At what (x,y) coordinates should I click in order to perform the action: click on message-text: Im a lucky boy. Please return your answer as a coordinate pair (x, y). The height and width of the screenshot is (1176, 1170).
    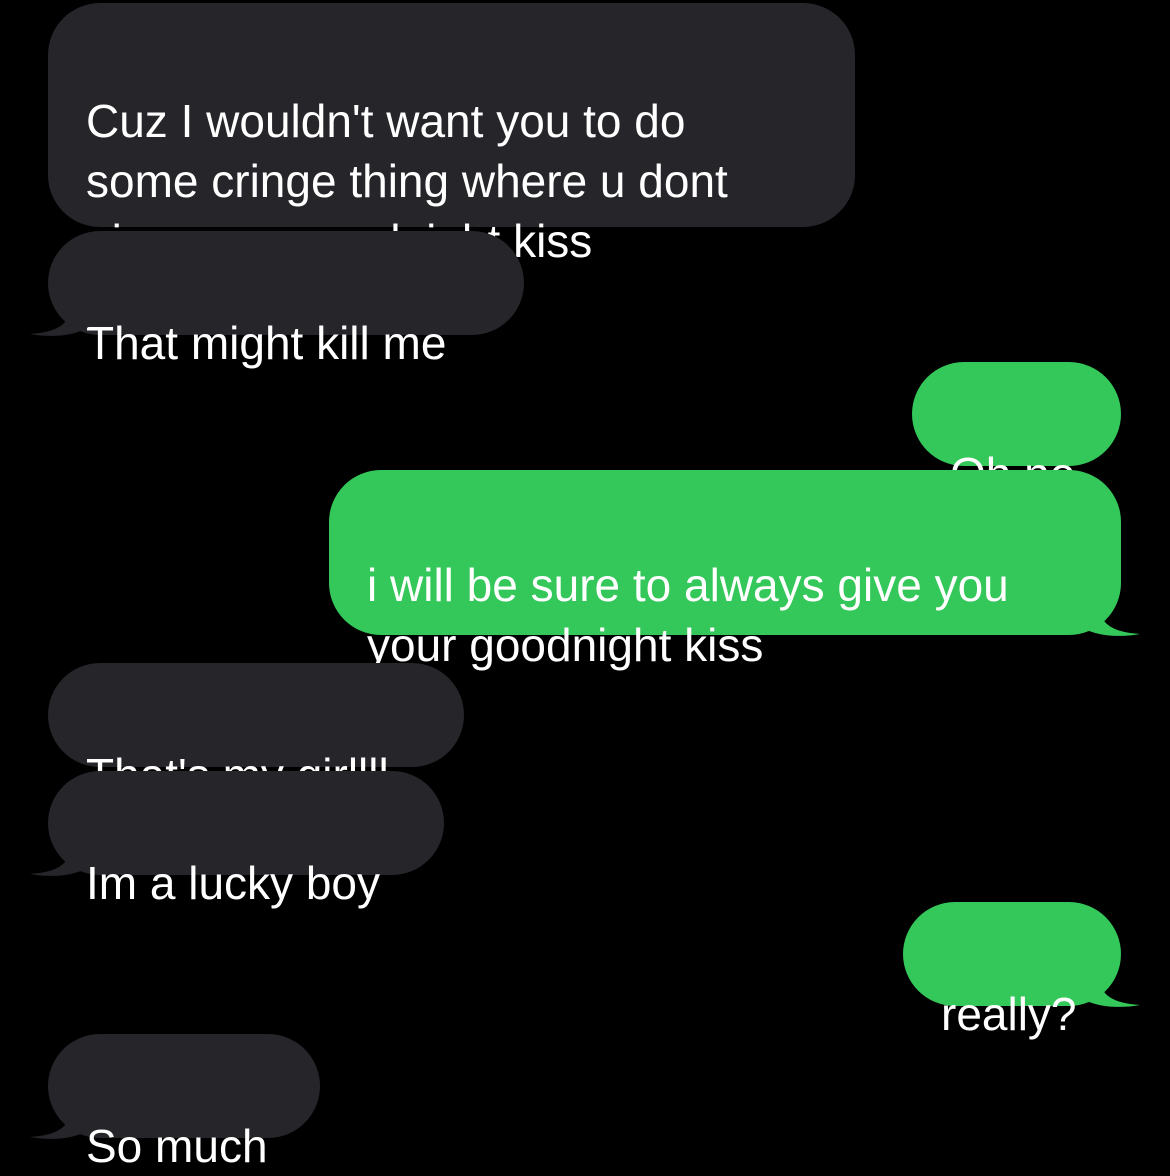
    Looking at the image, I should click on (233, 883).